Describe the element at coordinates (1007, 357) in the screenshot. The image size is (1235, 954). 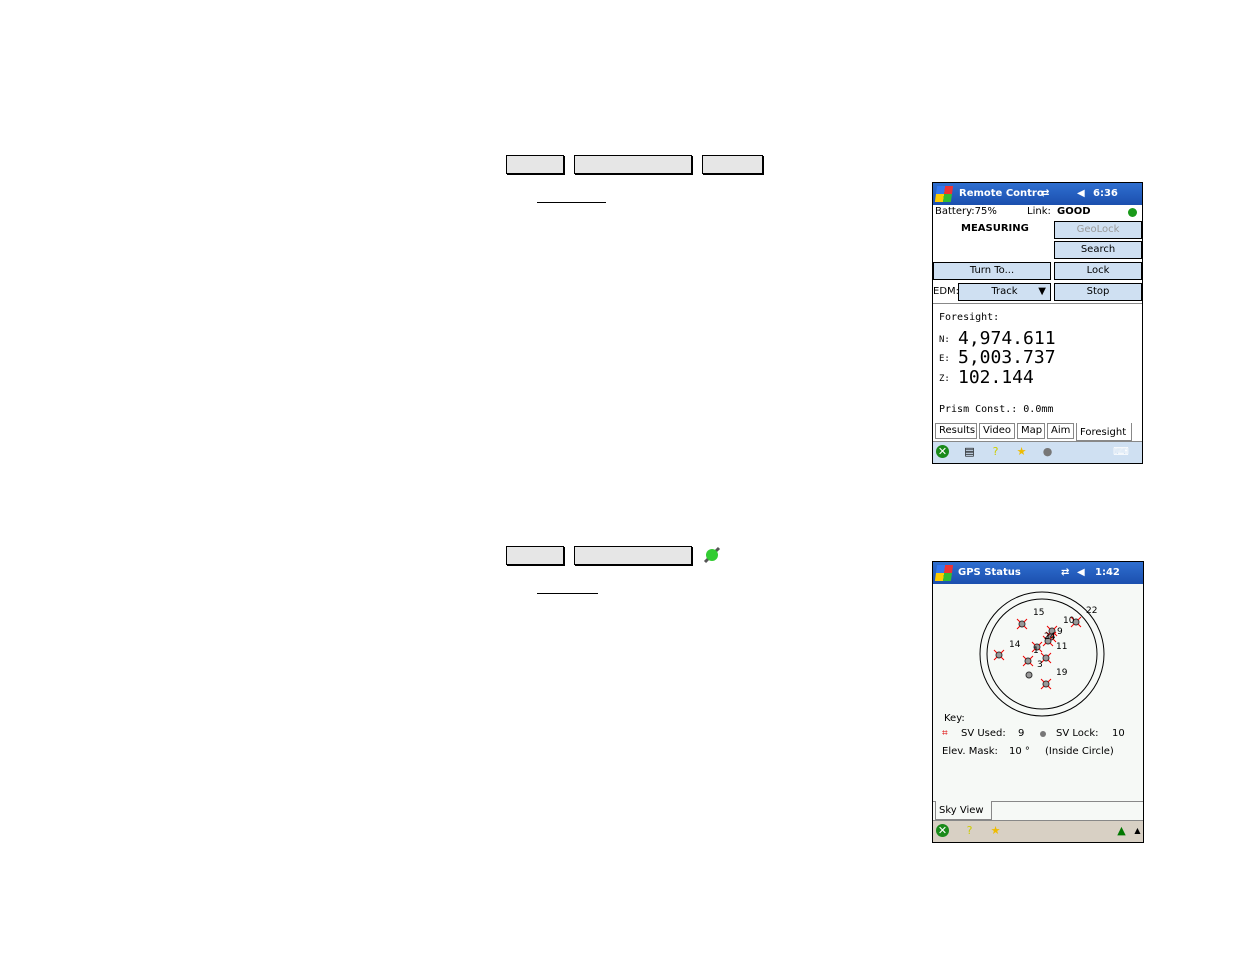
I see `easting-value: 5,003.737` at that location.